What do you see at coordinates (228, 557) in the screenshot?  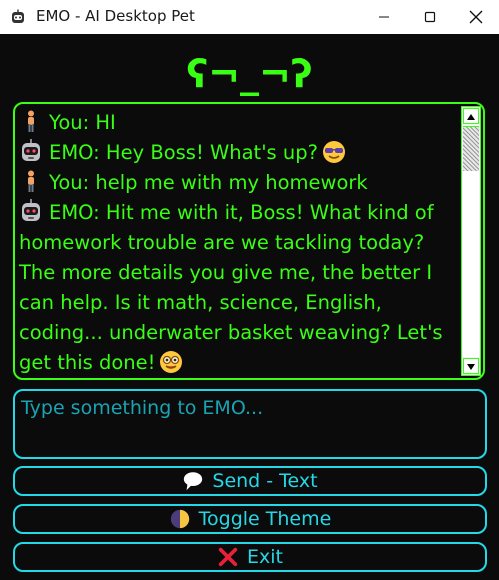 I see `red-x-icon` at bounding box center [228, 557].